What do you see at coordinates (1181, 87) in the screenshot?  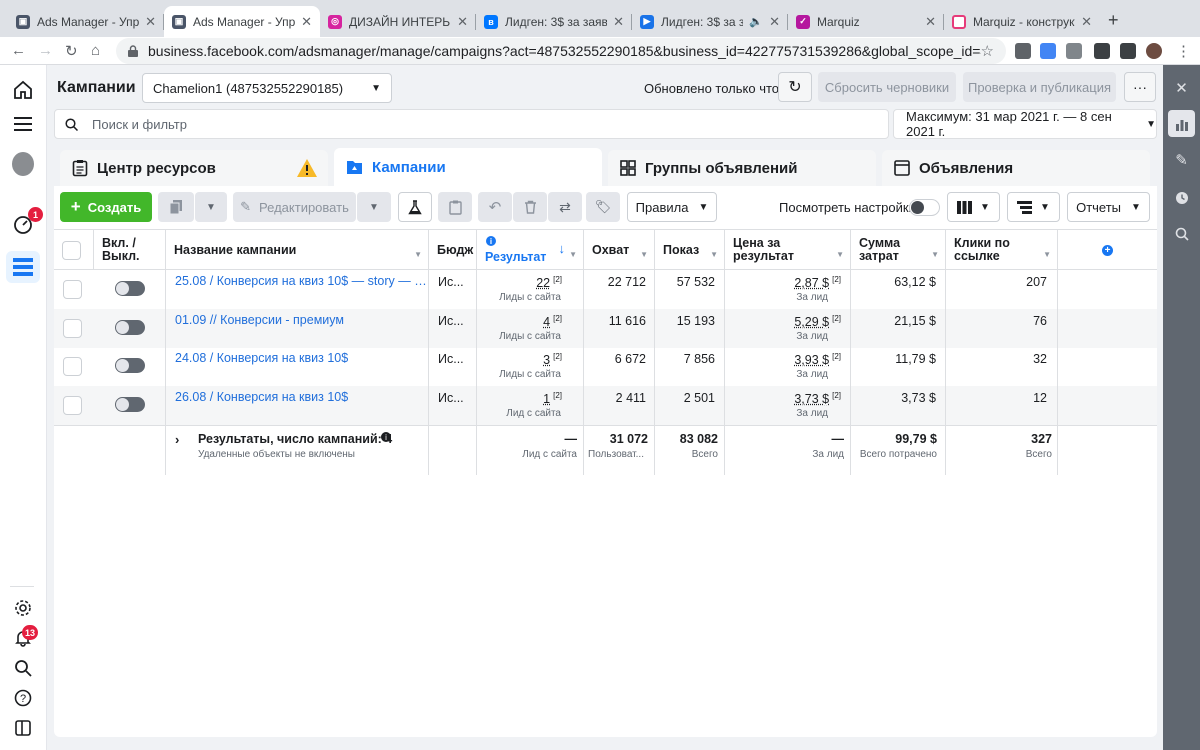 I see `close-icon: ✕` at bounding box center [1181, 87].